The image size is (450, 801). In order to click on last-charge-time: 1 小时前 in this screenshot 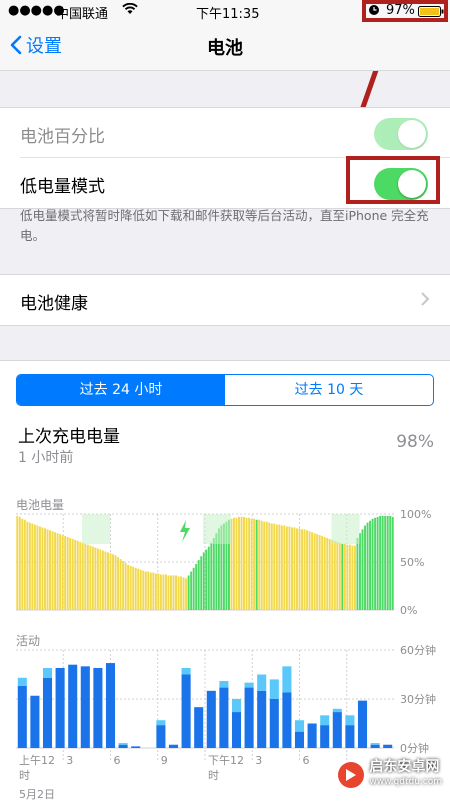, I will do `click(46, 458)`.